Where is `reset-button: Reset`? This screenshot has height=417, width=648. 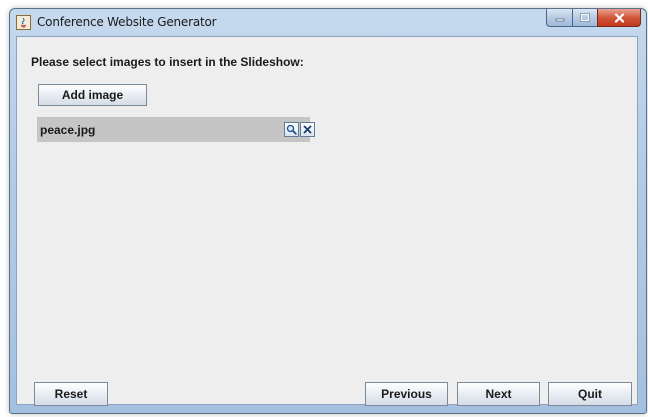 reset-button: Reset is located at coordinates (71, 394).